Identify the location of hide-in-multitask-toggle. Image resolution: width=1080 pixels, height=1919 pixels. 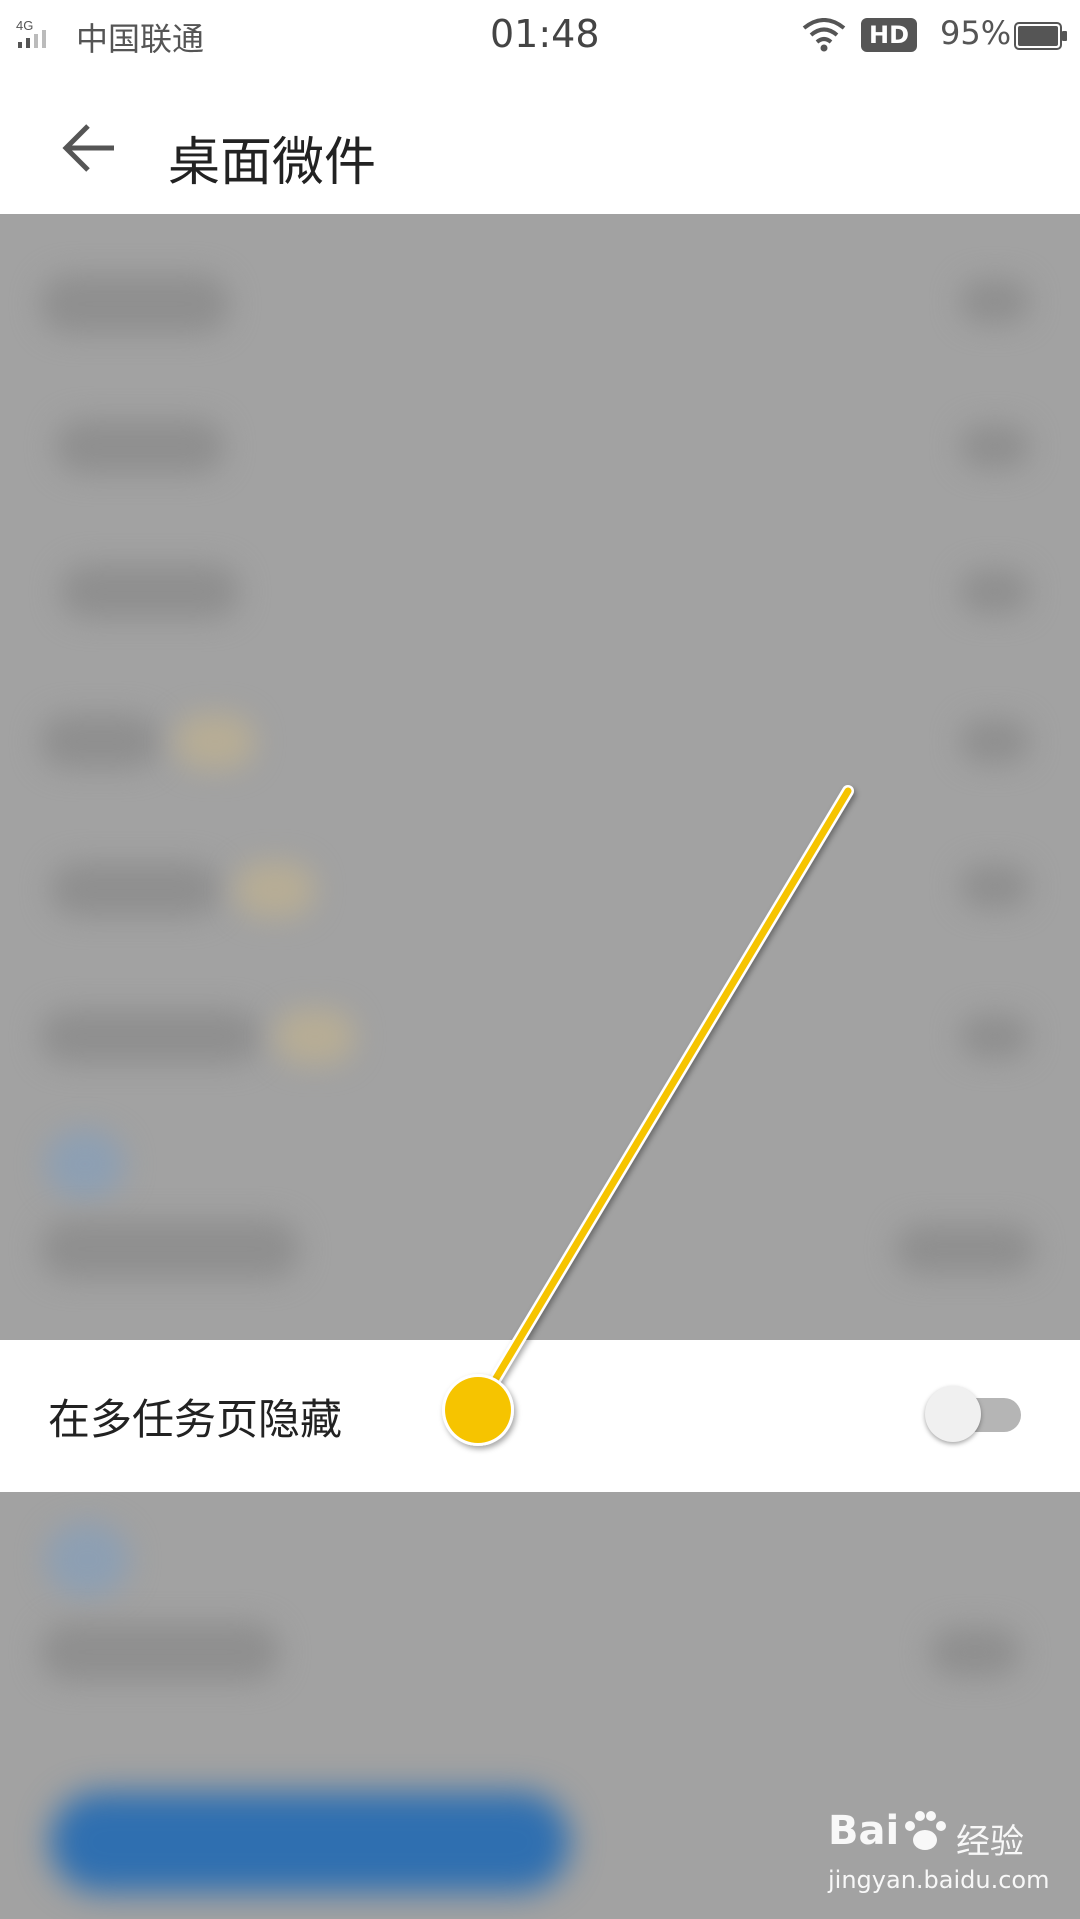
(975, 1414).